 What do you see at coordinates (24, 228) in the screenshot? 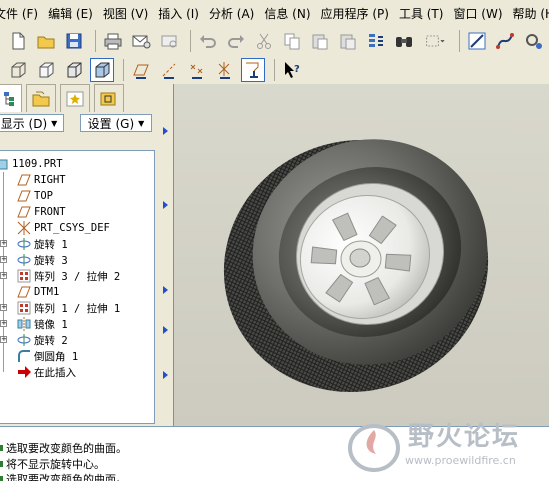
I see `coordinate-system-icon` at bounding box center [24, 228].